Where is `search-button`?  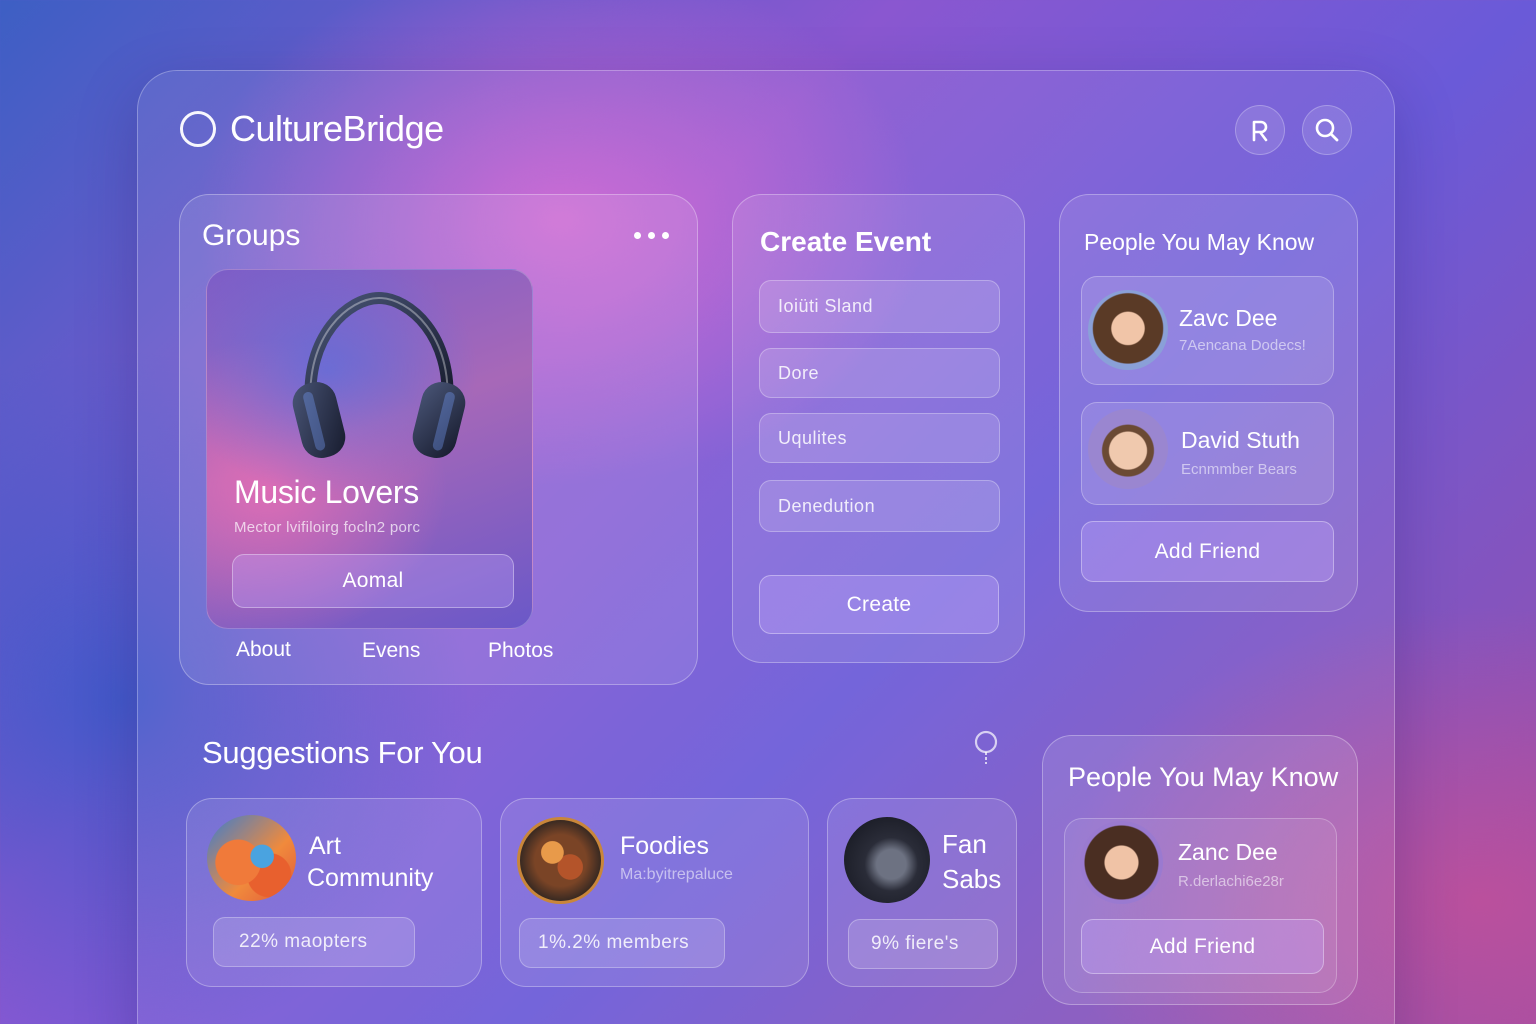 search-button is located at coordinates (1327, 130).